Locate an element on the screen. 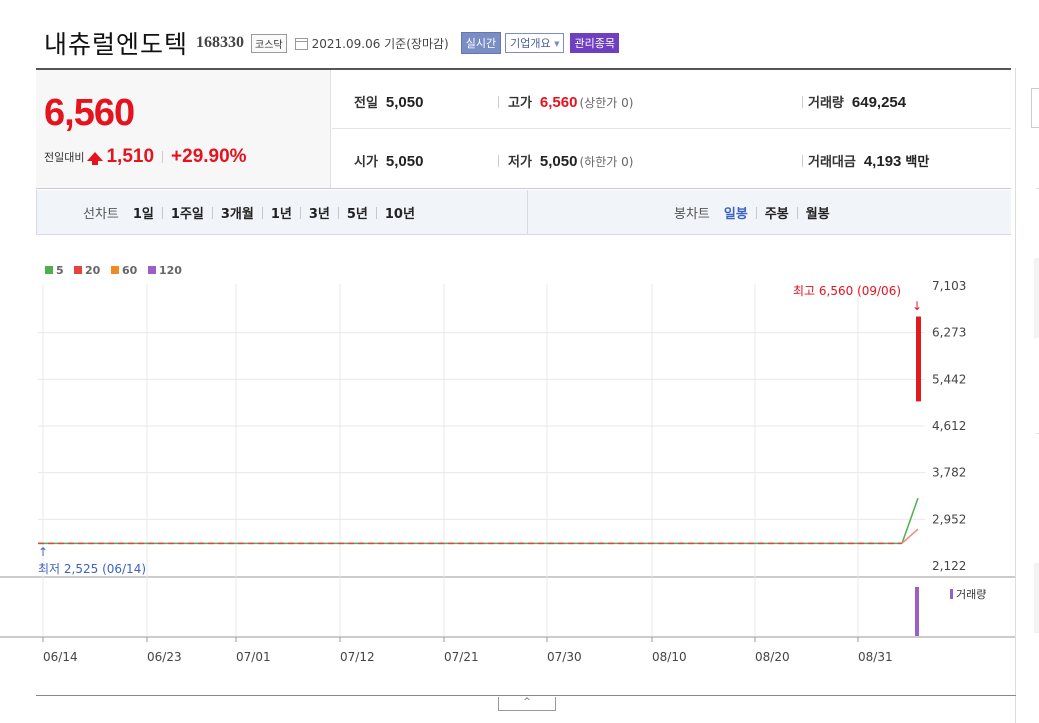 The width and height of the screenshot is (1039, 723). low-value: 5,050 is located at coordinates (558, 161).